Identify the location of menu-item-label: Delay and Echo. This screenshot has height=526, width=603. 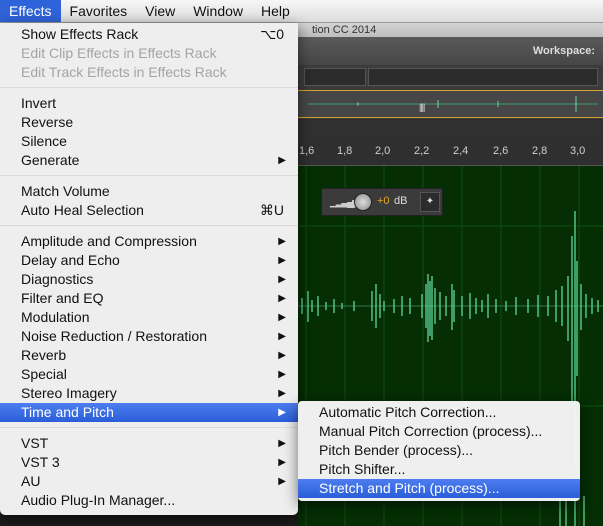
(70, 260).